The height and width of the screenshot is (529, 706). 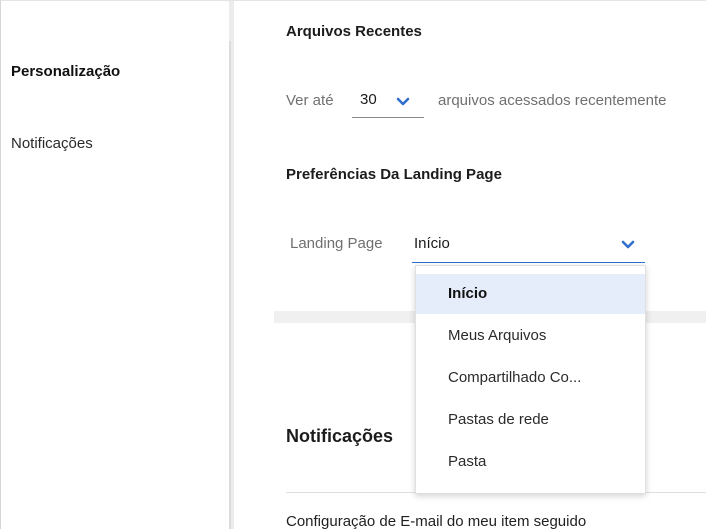 What do you see at coordinates (530, 336) in the screenshot?
I see `dropdown-option-meus-arquivos: Meus Arquivos` at bounding box center [530, 336].